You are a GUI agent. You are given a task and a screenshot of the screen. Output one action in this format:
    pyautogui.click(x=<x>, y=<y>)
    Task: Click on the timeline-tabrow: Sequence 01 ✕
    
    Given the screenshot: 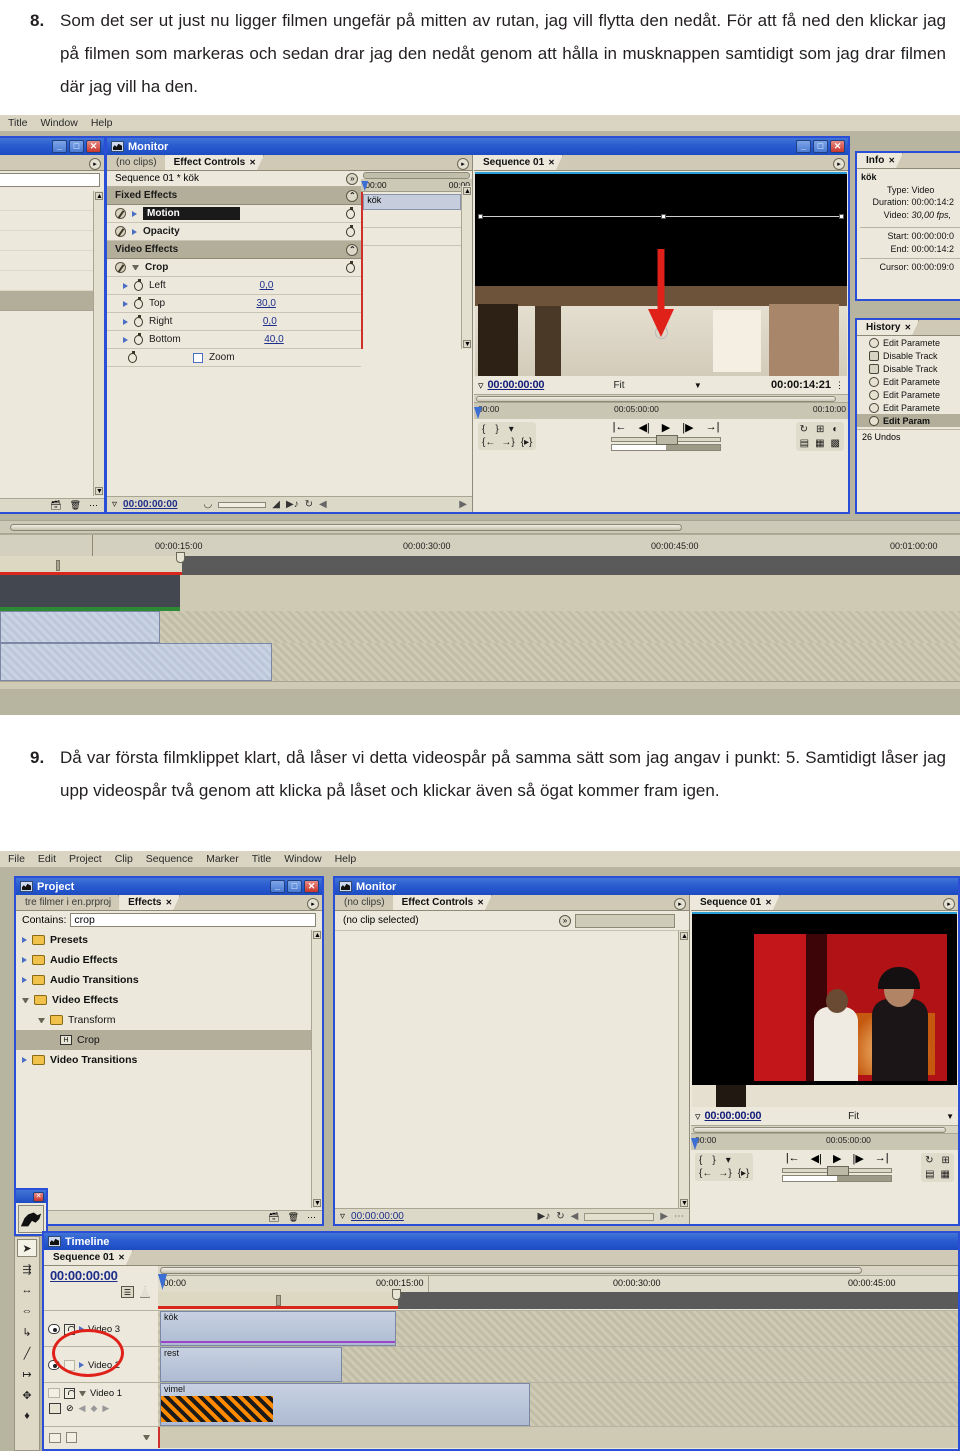 What is the action you would take?
    pyautogui.click(x=501, y=1258)
    